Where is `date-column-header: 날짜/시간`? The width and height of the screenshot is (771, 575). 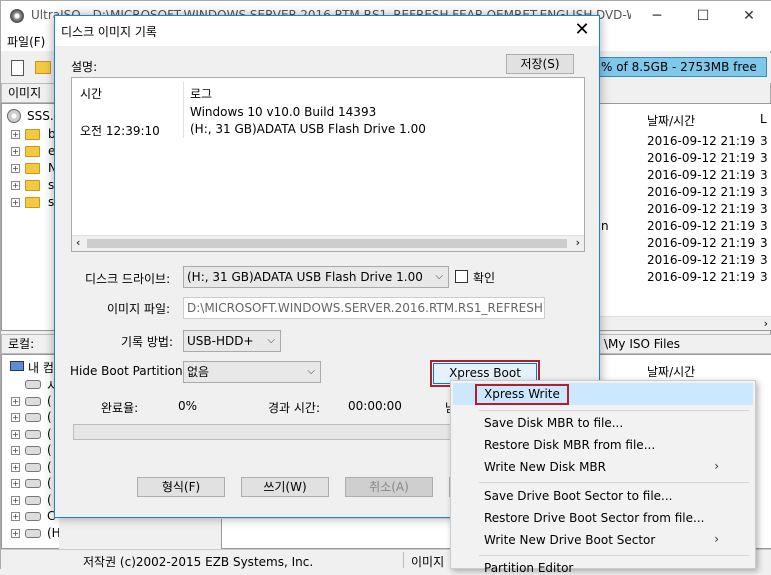
date-column-header: 날짜/시간 is located at coordinates (671, 120).